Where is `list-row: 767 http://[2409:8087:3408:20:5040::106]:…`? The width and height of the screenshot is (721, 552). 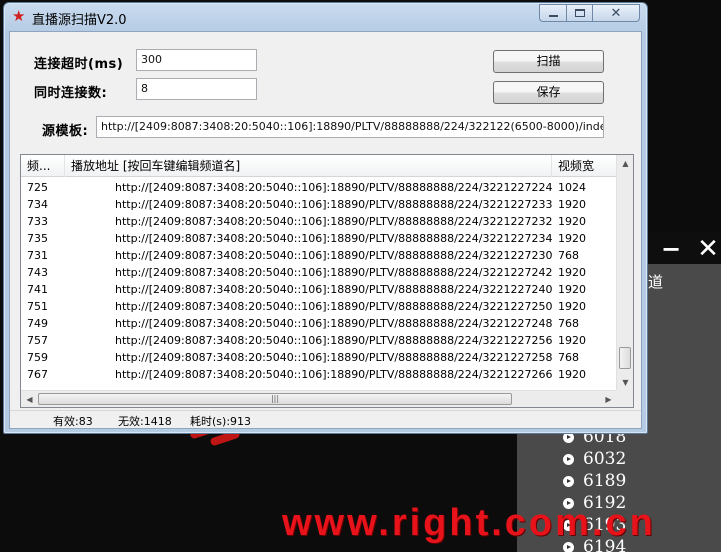 list-row: 767 http://[2409:8087:3408:20:5040::106]:… is located at coordinates (319, 374).